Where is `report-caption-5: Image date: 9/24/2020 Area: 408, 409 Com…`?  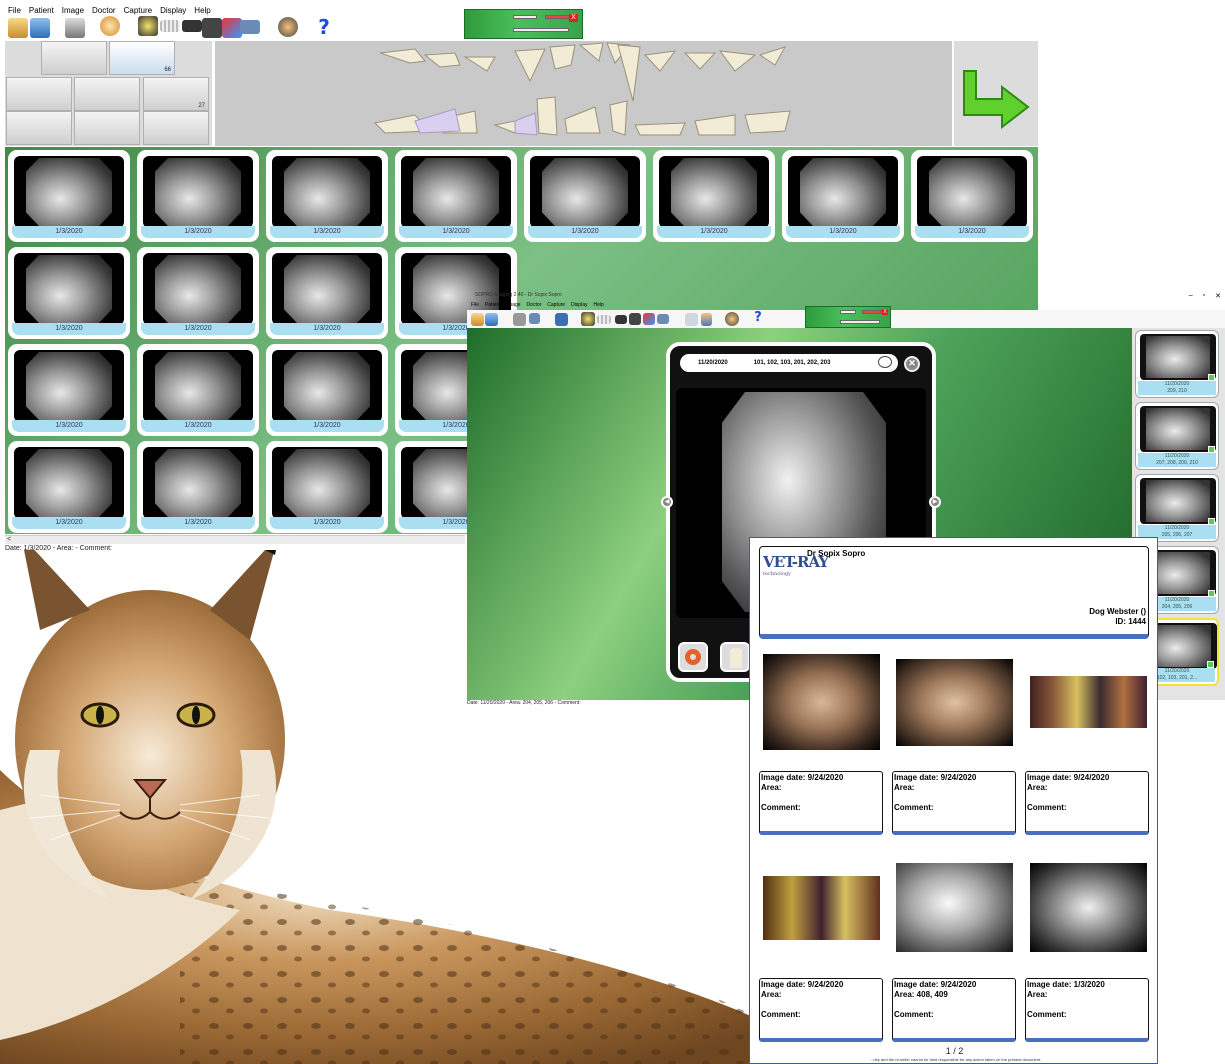 report-caption-5: Image date: 9/24/2020 Area: 408, 409 Com… is located at coordinates (954, 1010).